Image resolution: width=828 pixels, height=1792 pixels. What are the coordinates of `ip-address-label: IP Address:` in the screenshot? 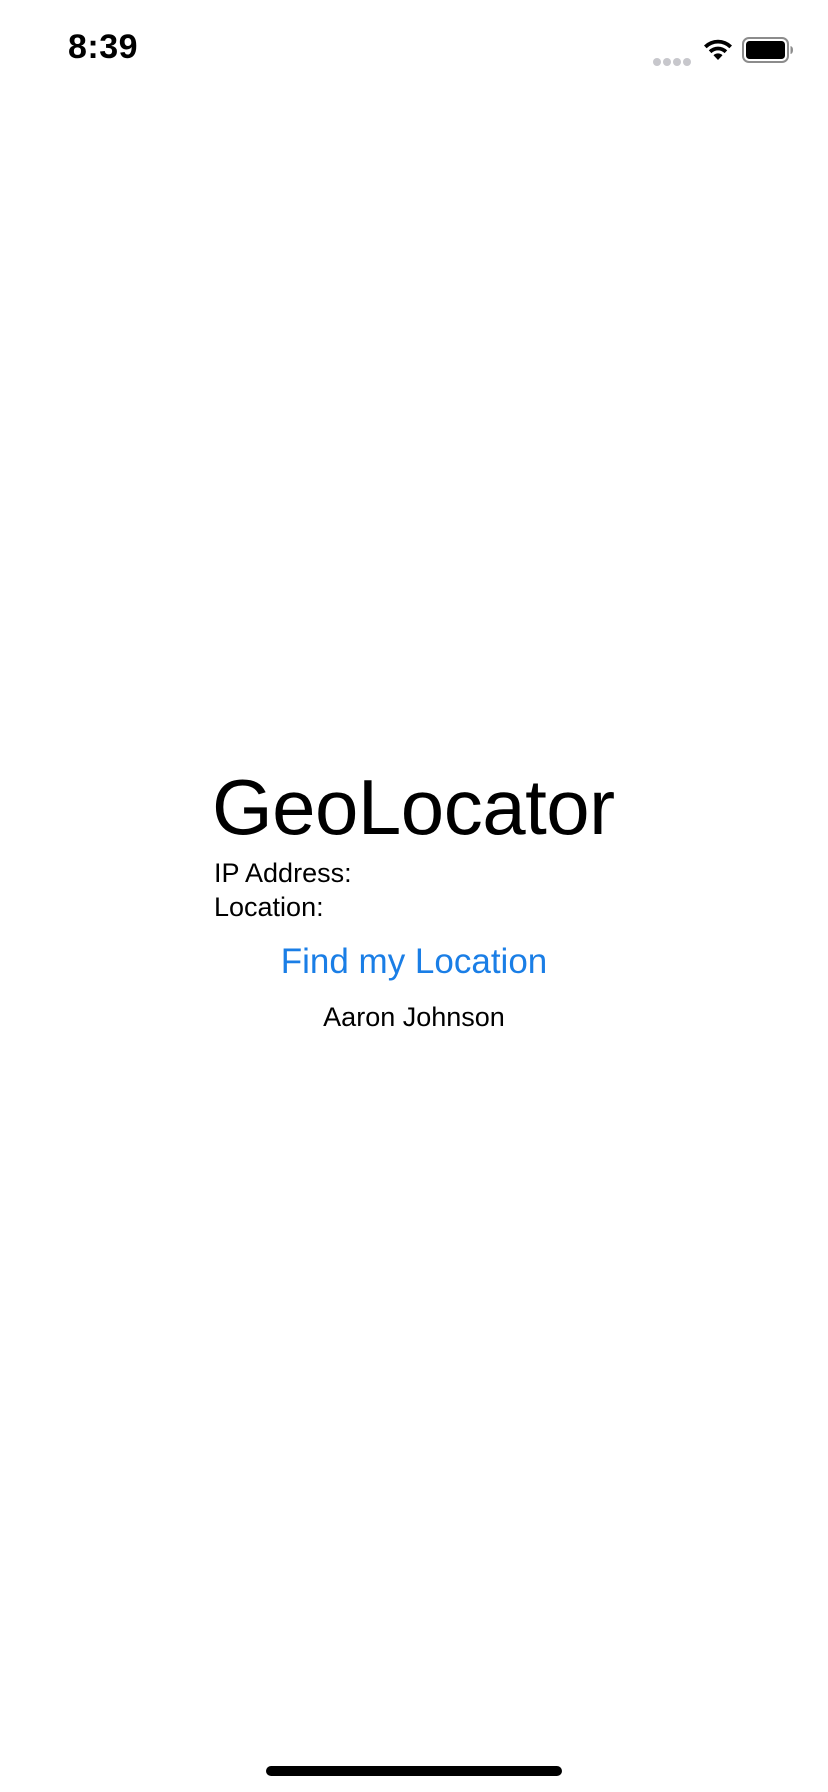 It's located at (283, 873).